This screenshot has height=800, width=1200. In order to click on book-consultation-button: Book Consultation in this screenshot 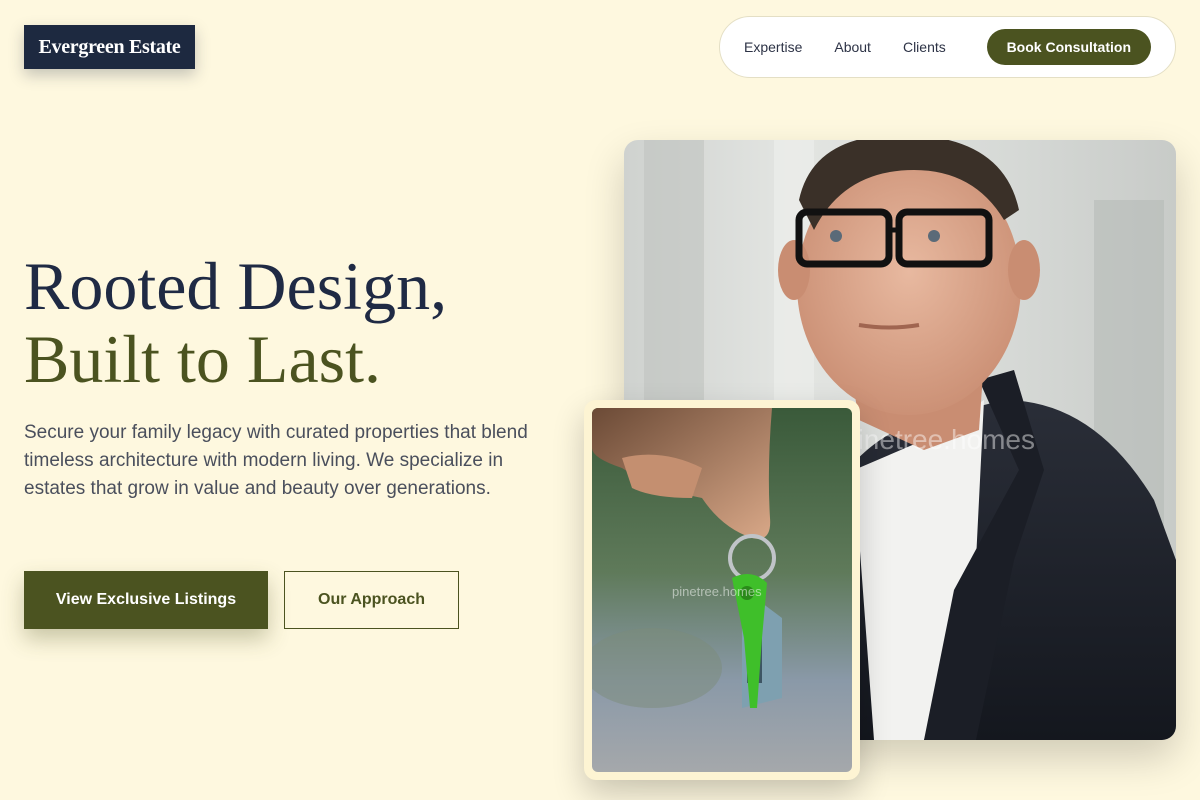, I will do `click(1068, 47)`.